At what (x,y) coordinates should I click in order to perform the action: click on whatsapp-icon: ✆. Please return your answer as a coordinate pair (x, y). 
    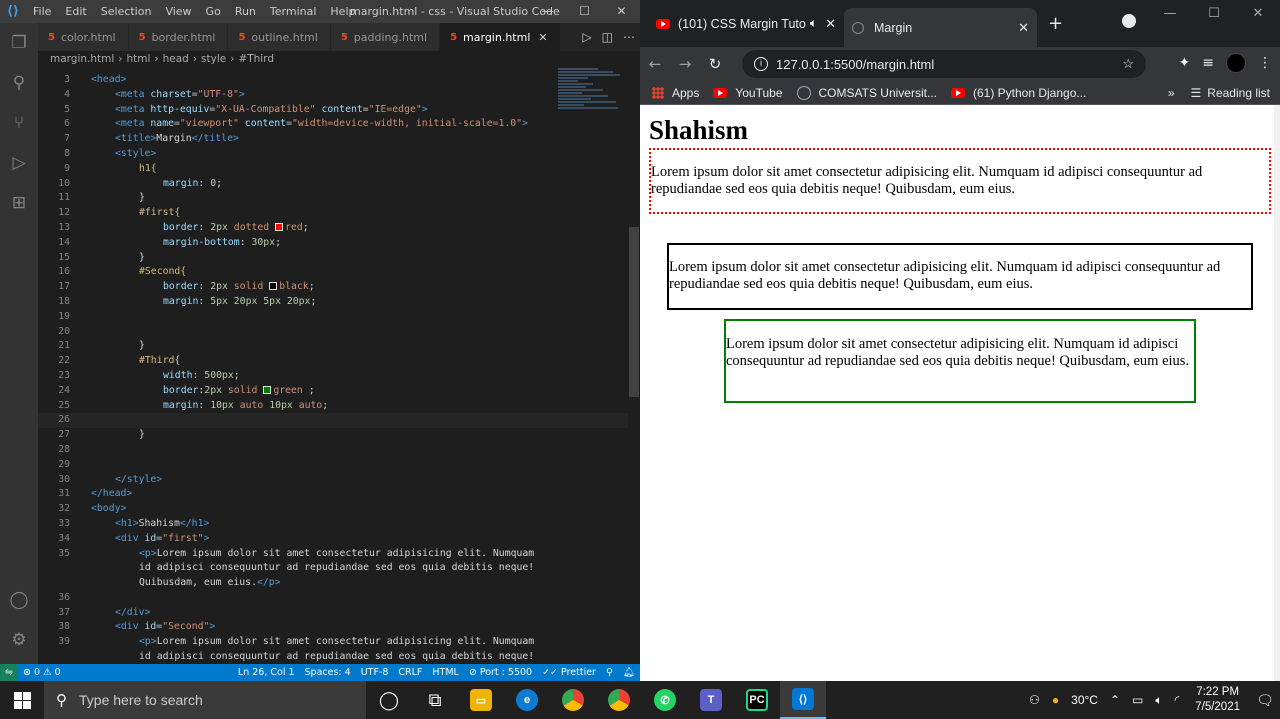
    Looking at the image, I should click on (665, 700).